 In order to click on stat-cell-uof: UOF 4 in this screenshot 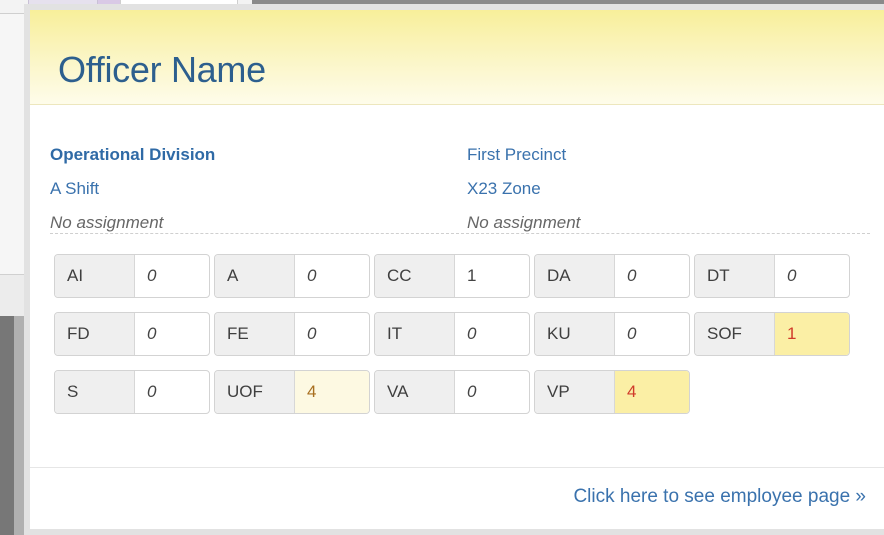, I will do `click(292, 392)`.